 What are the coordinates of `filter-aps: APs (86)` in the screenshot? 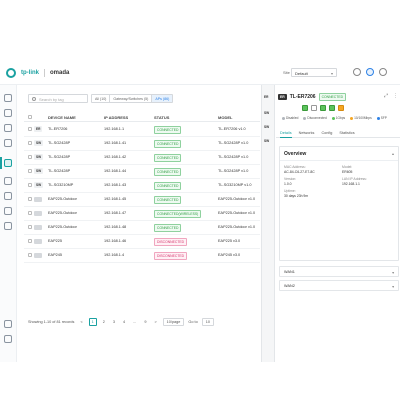 It's located at (162, 98).